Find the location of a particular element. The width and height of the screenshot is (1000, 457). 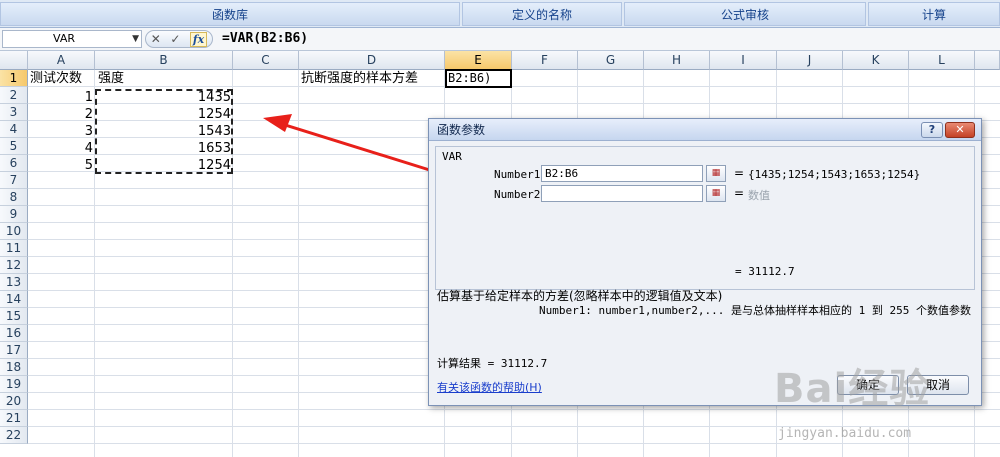

cell-A3: 2 is located at coordinates (61, 114).